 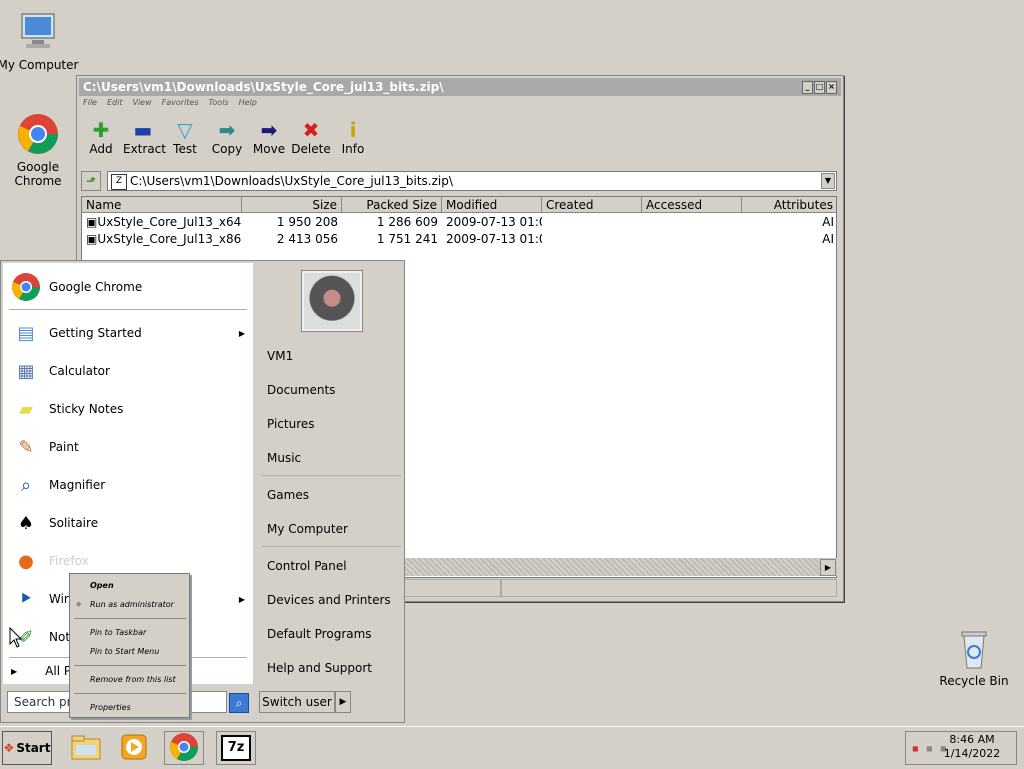 What do you see at coordinates (332, 301) in the screenshot?
I see `user-picture` at bounding box center [332, 301].